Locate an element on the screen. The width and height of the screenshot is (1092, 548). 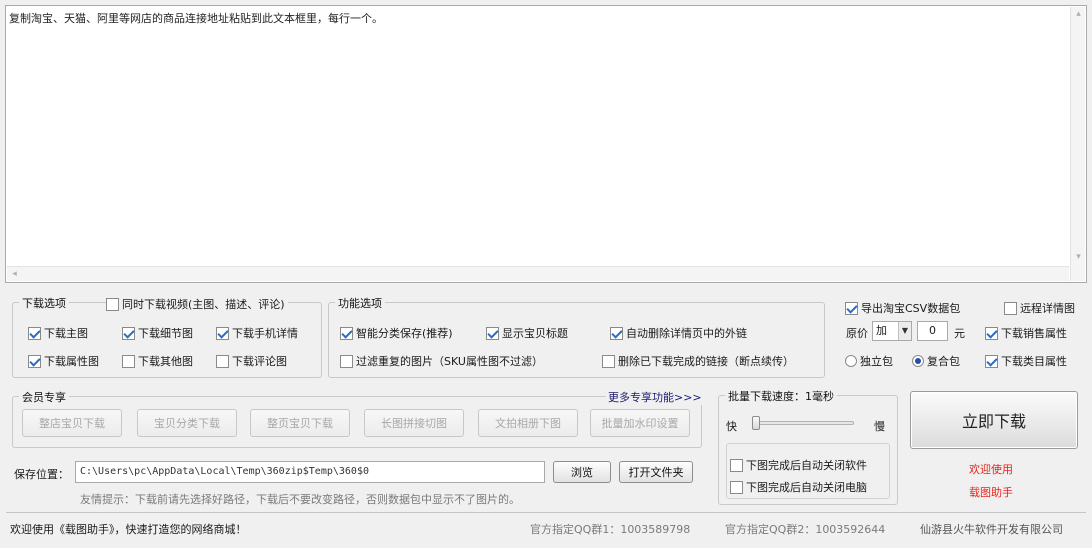
composite-package-radio: 复合包 is located at coordinates (936, 361).